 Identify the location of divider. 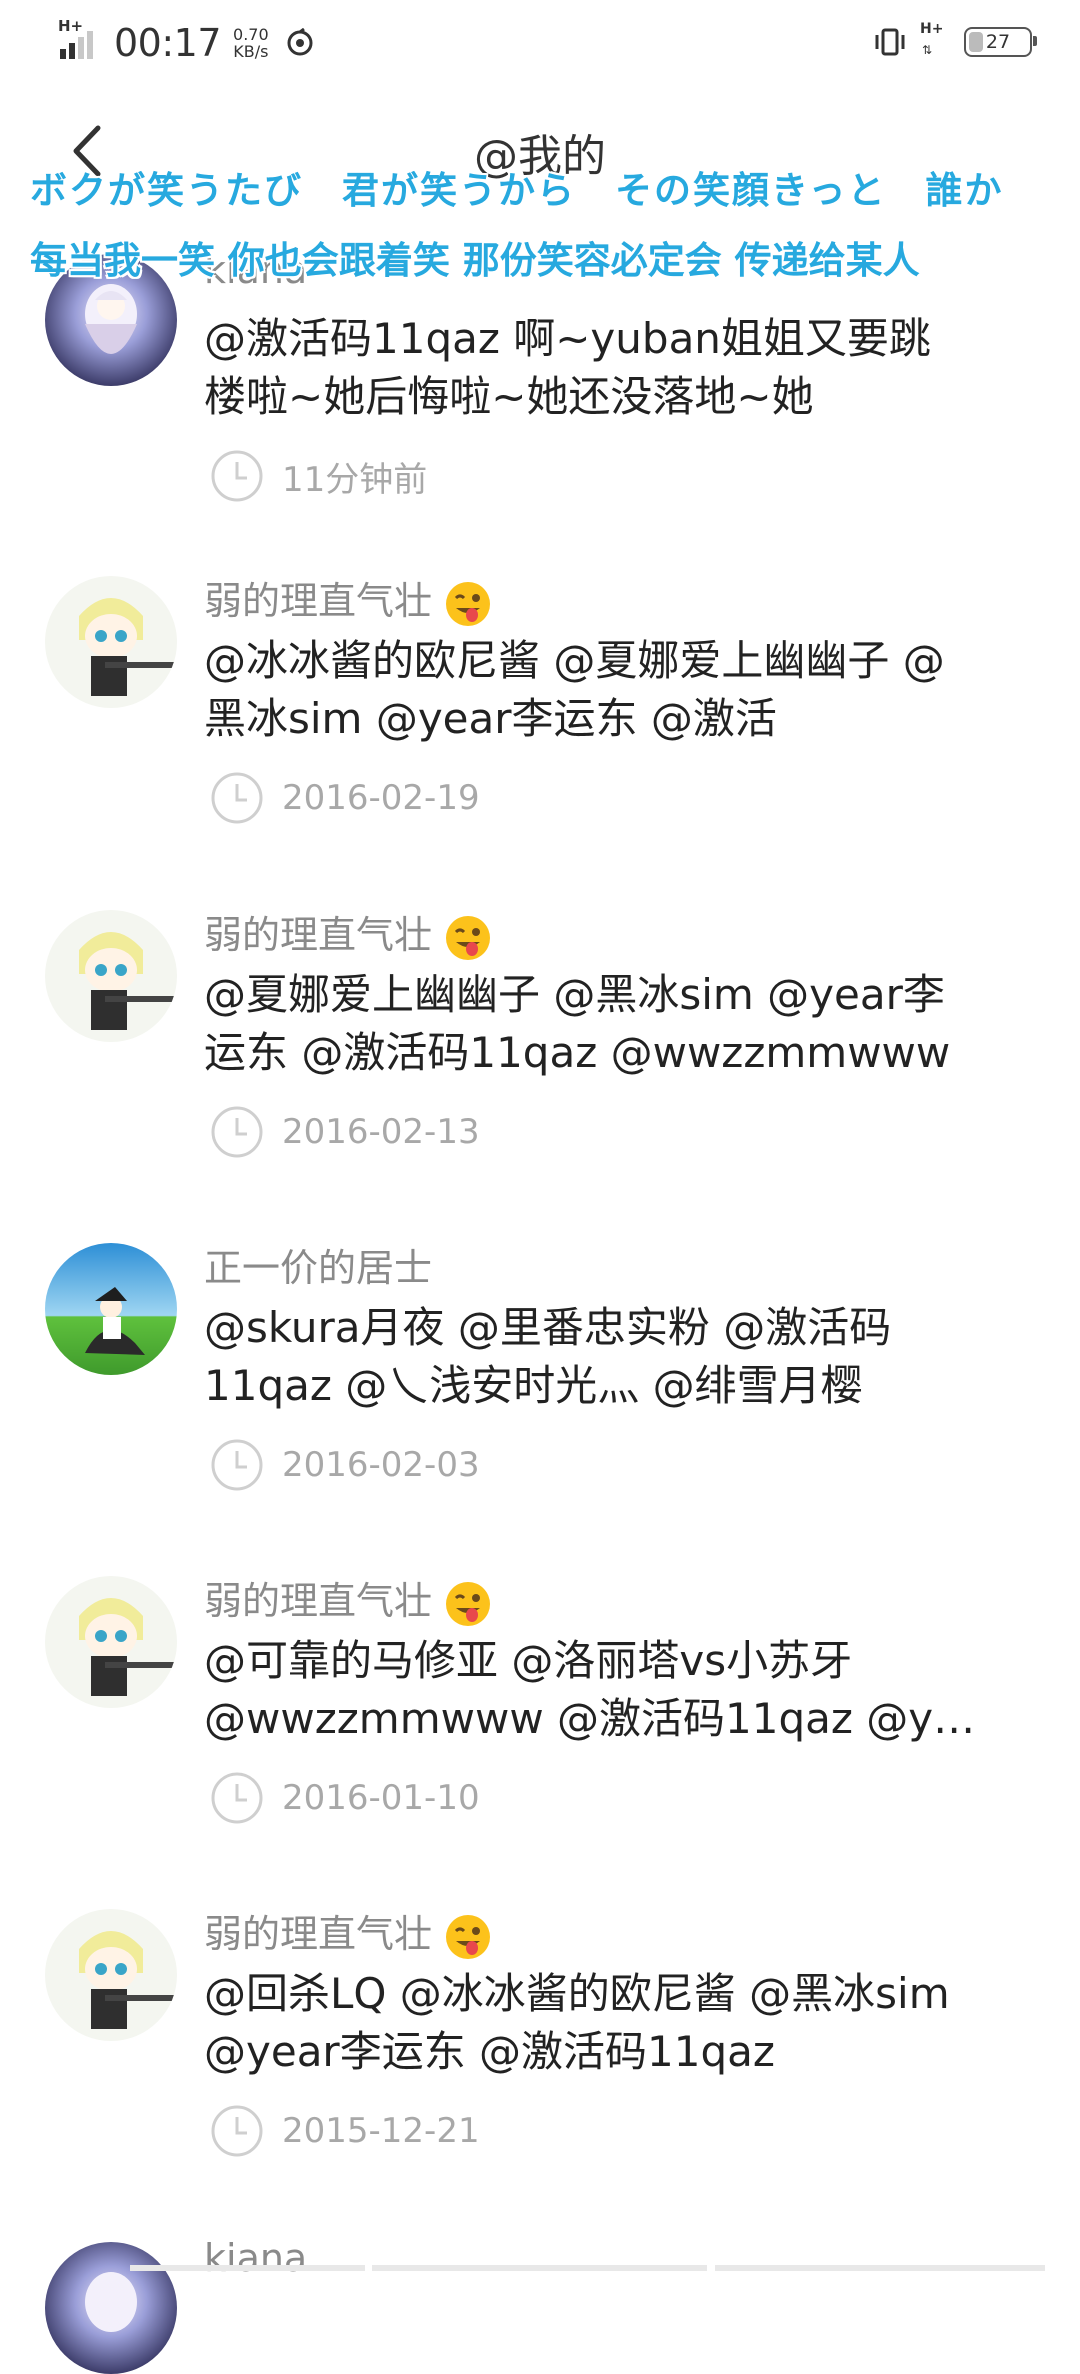
(540, 2268).